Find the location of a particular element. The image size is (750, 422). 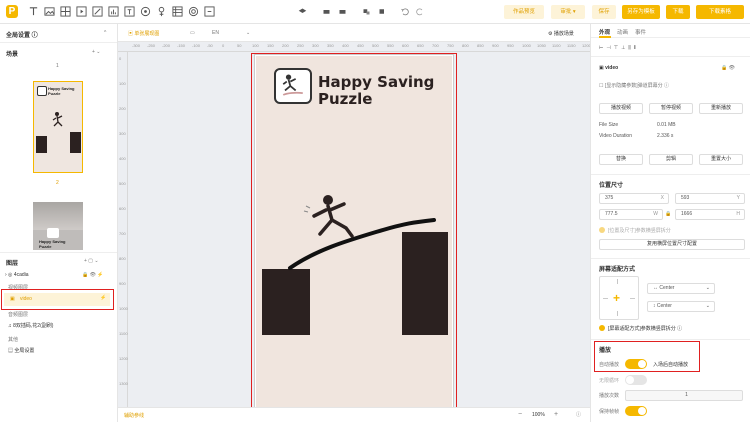

video-icon is located at coordinates (81, 11).